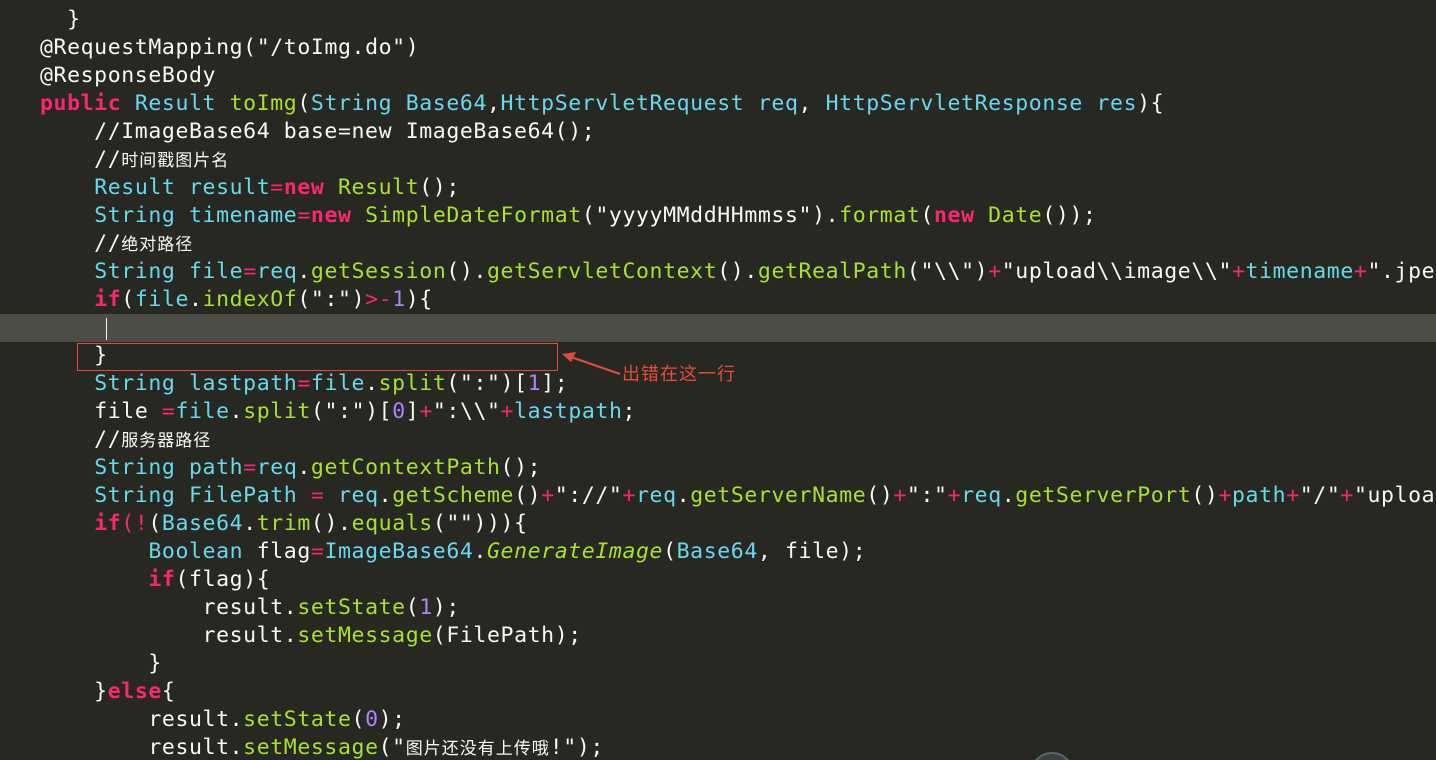 The width and height of the screenshot is (1436, 760). What do you see at coordinates (738, 132) in the screenshot?
I see `code-line: //ImageBase64 base=new ImageBase64();` at bounding box center [738, 132].